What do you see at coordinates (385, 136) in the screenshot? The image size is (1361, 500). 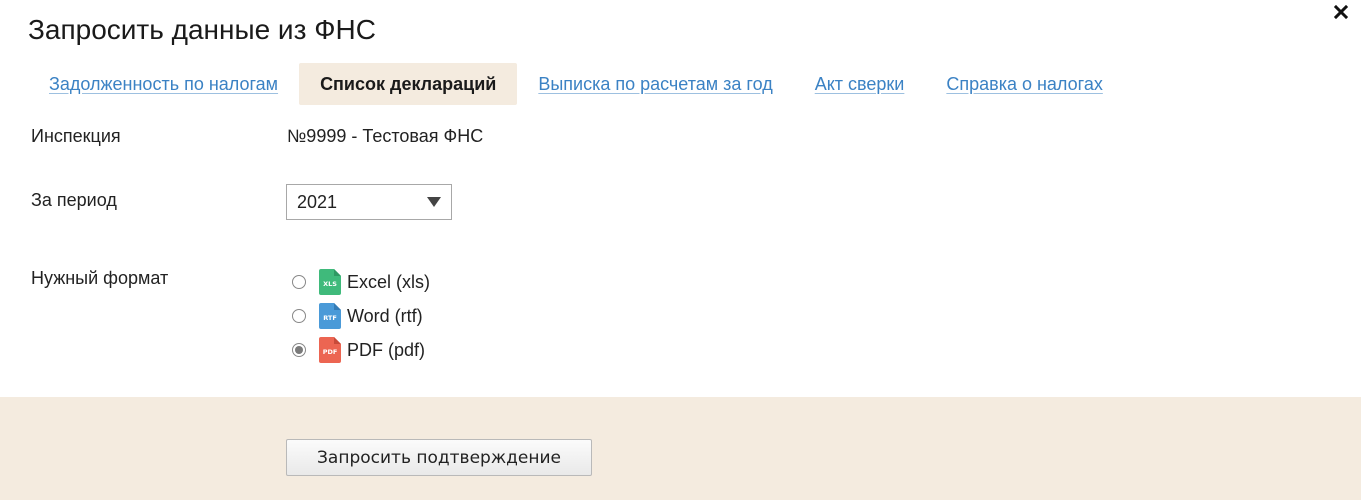 I see `inspection-value: №9999 - Тестовая ФНС` at bounding box center [385, 136].